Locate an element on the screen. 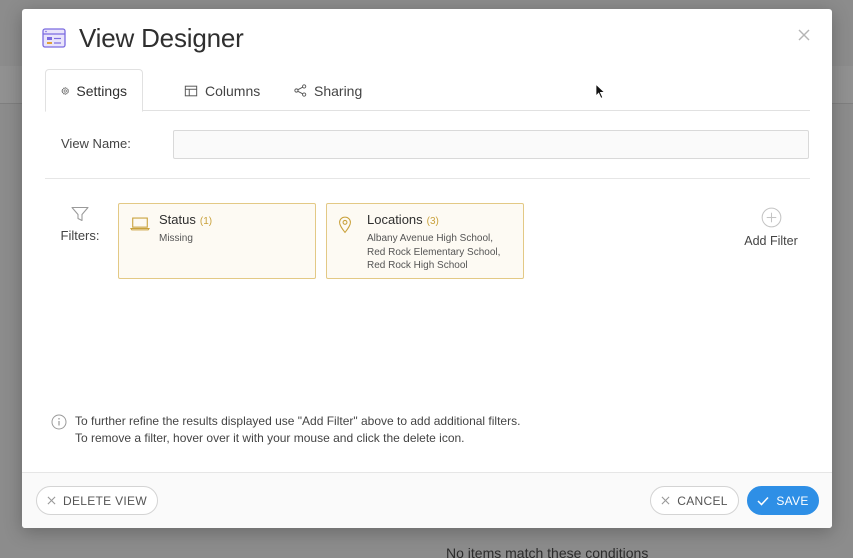 This screenshot has width=853, height=558. delete-view-button: DELETE VIEW is located at coordinates (97, 500).